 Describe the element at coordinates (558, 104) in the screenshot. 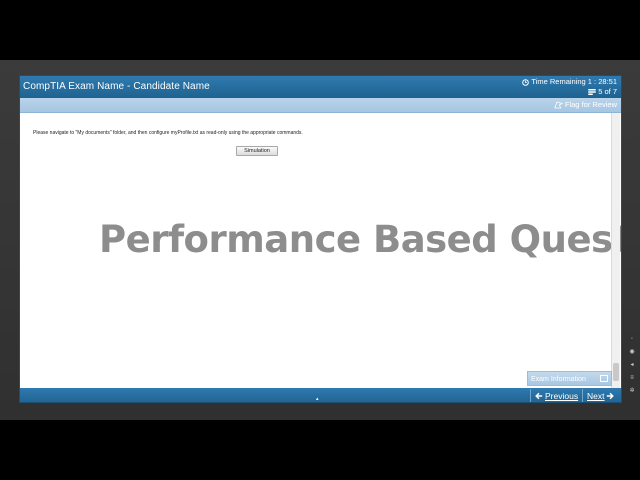

I see `flag-icon` at that location.